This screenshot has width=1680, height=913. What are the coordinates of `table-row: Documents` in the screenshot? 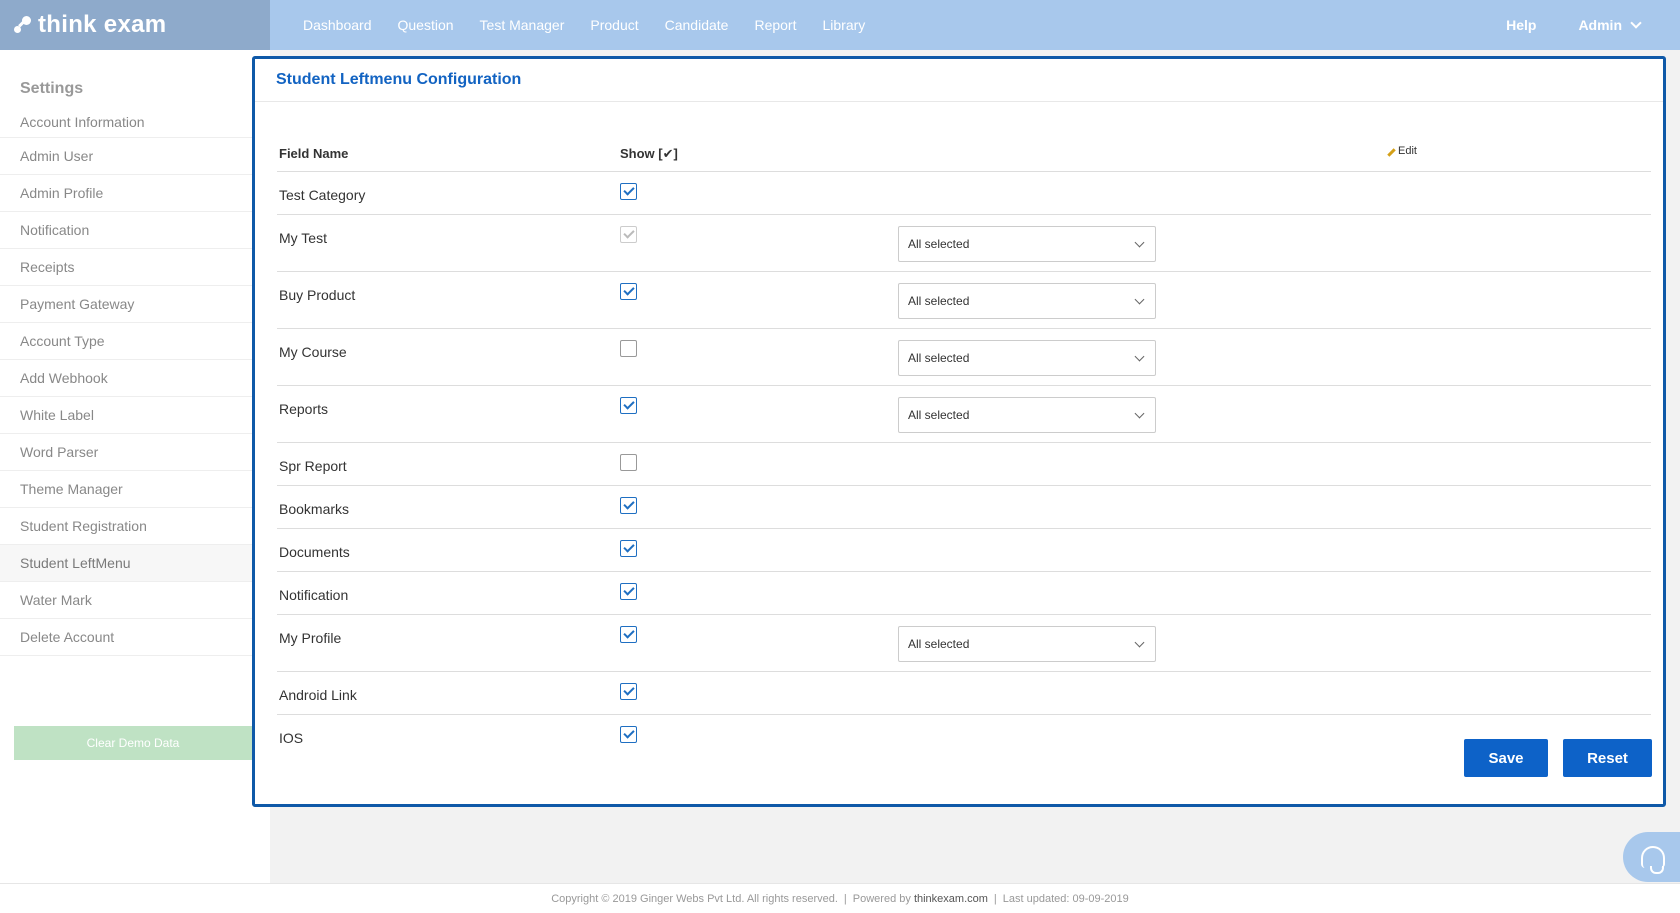 It's located at (964, 550).